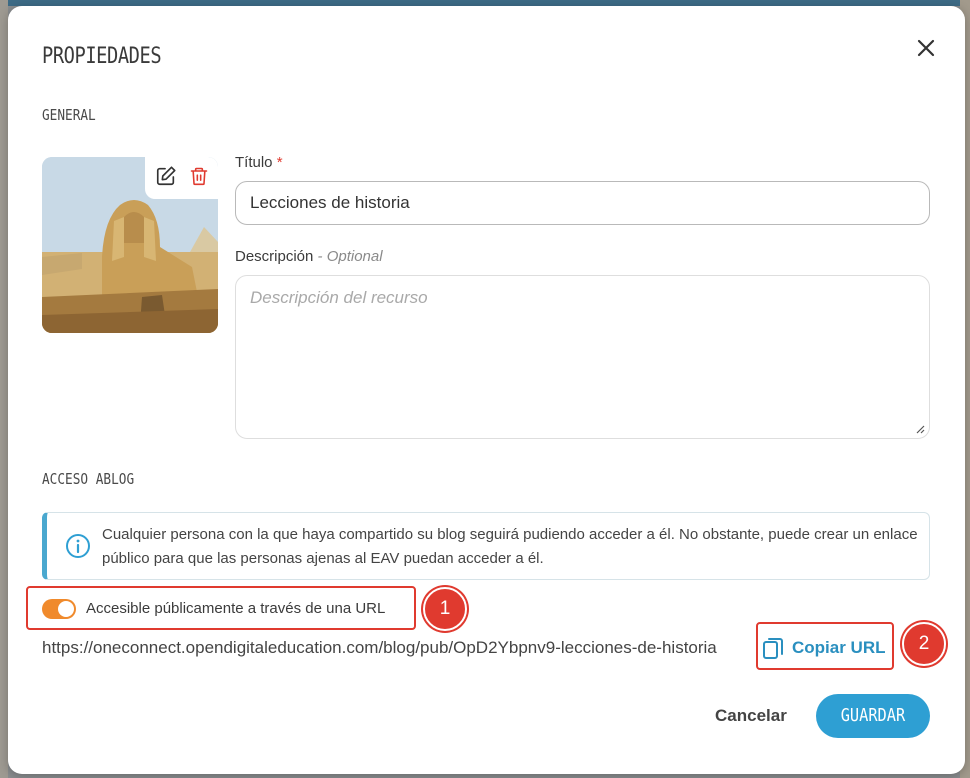 The image size is (970, 778). I want to click on public-access-toggle, so click(59, 609).